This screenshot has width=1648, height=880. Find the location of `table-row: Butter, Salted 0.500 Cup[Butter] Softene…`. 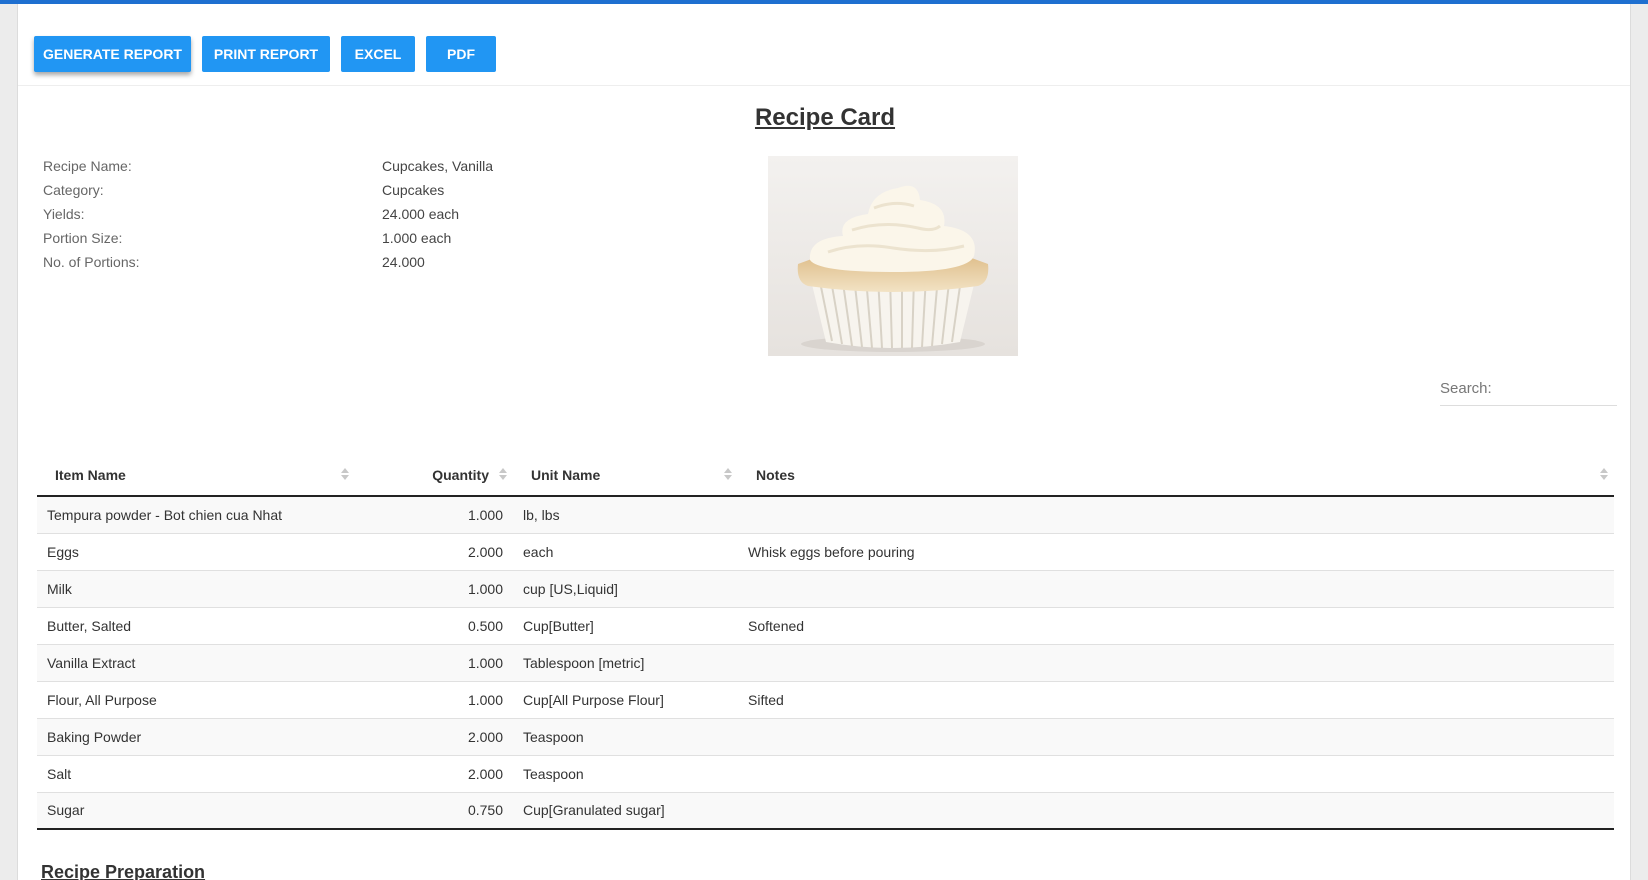

table-row: Butter, Salted 0.500 Cup[Butter] Softene… is located at coordinates (825, 626).